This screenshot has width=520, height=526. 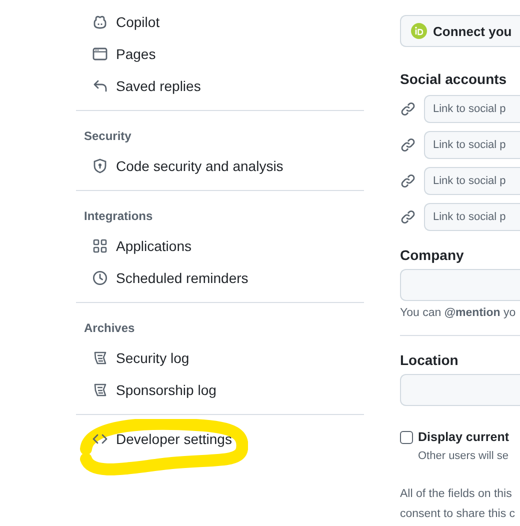 I want to click on apps-grid-icon, so click(x=100, y=246).